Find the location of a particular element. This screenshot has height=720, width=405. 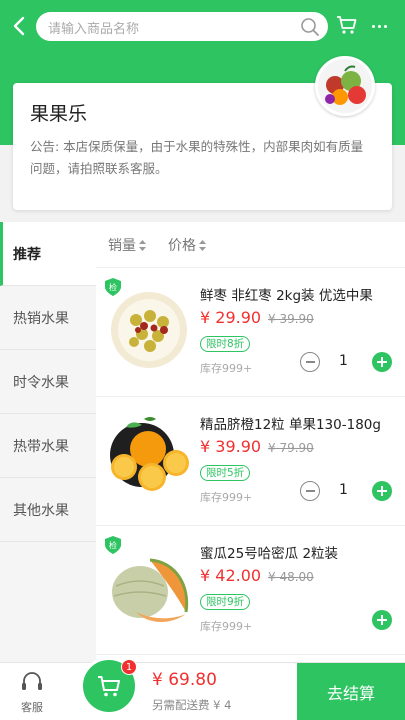

product-original-price: ¥ 39.90 is located at coordinates (291, 319).